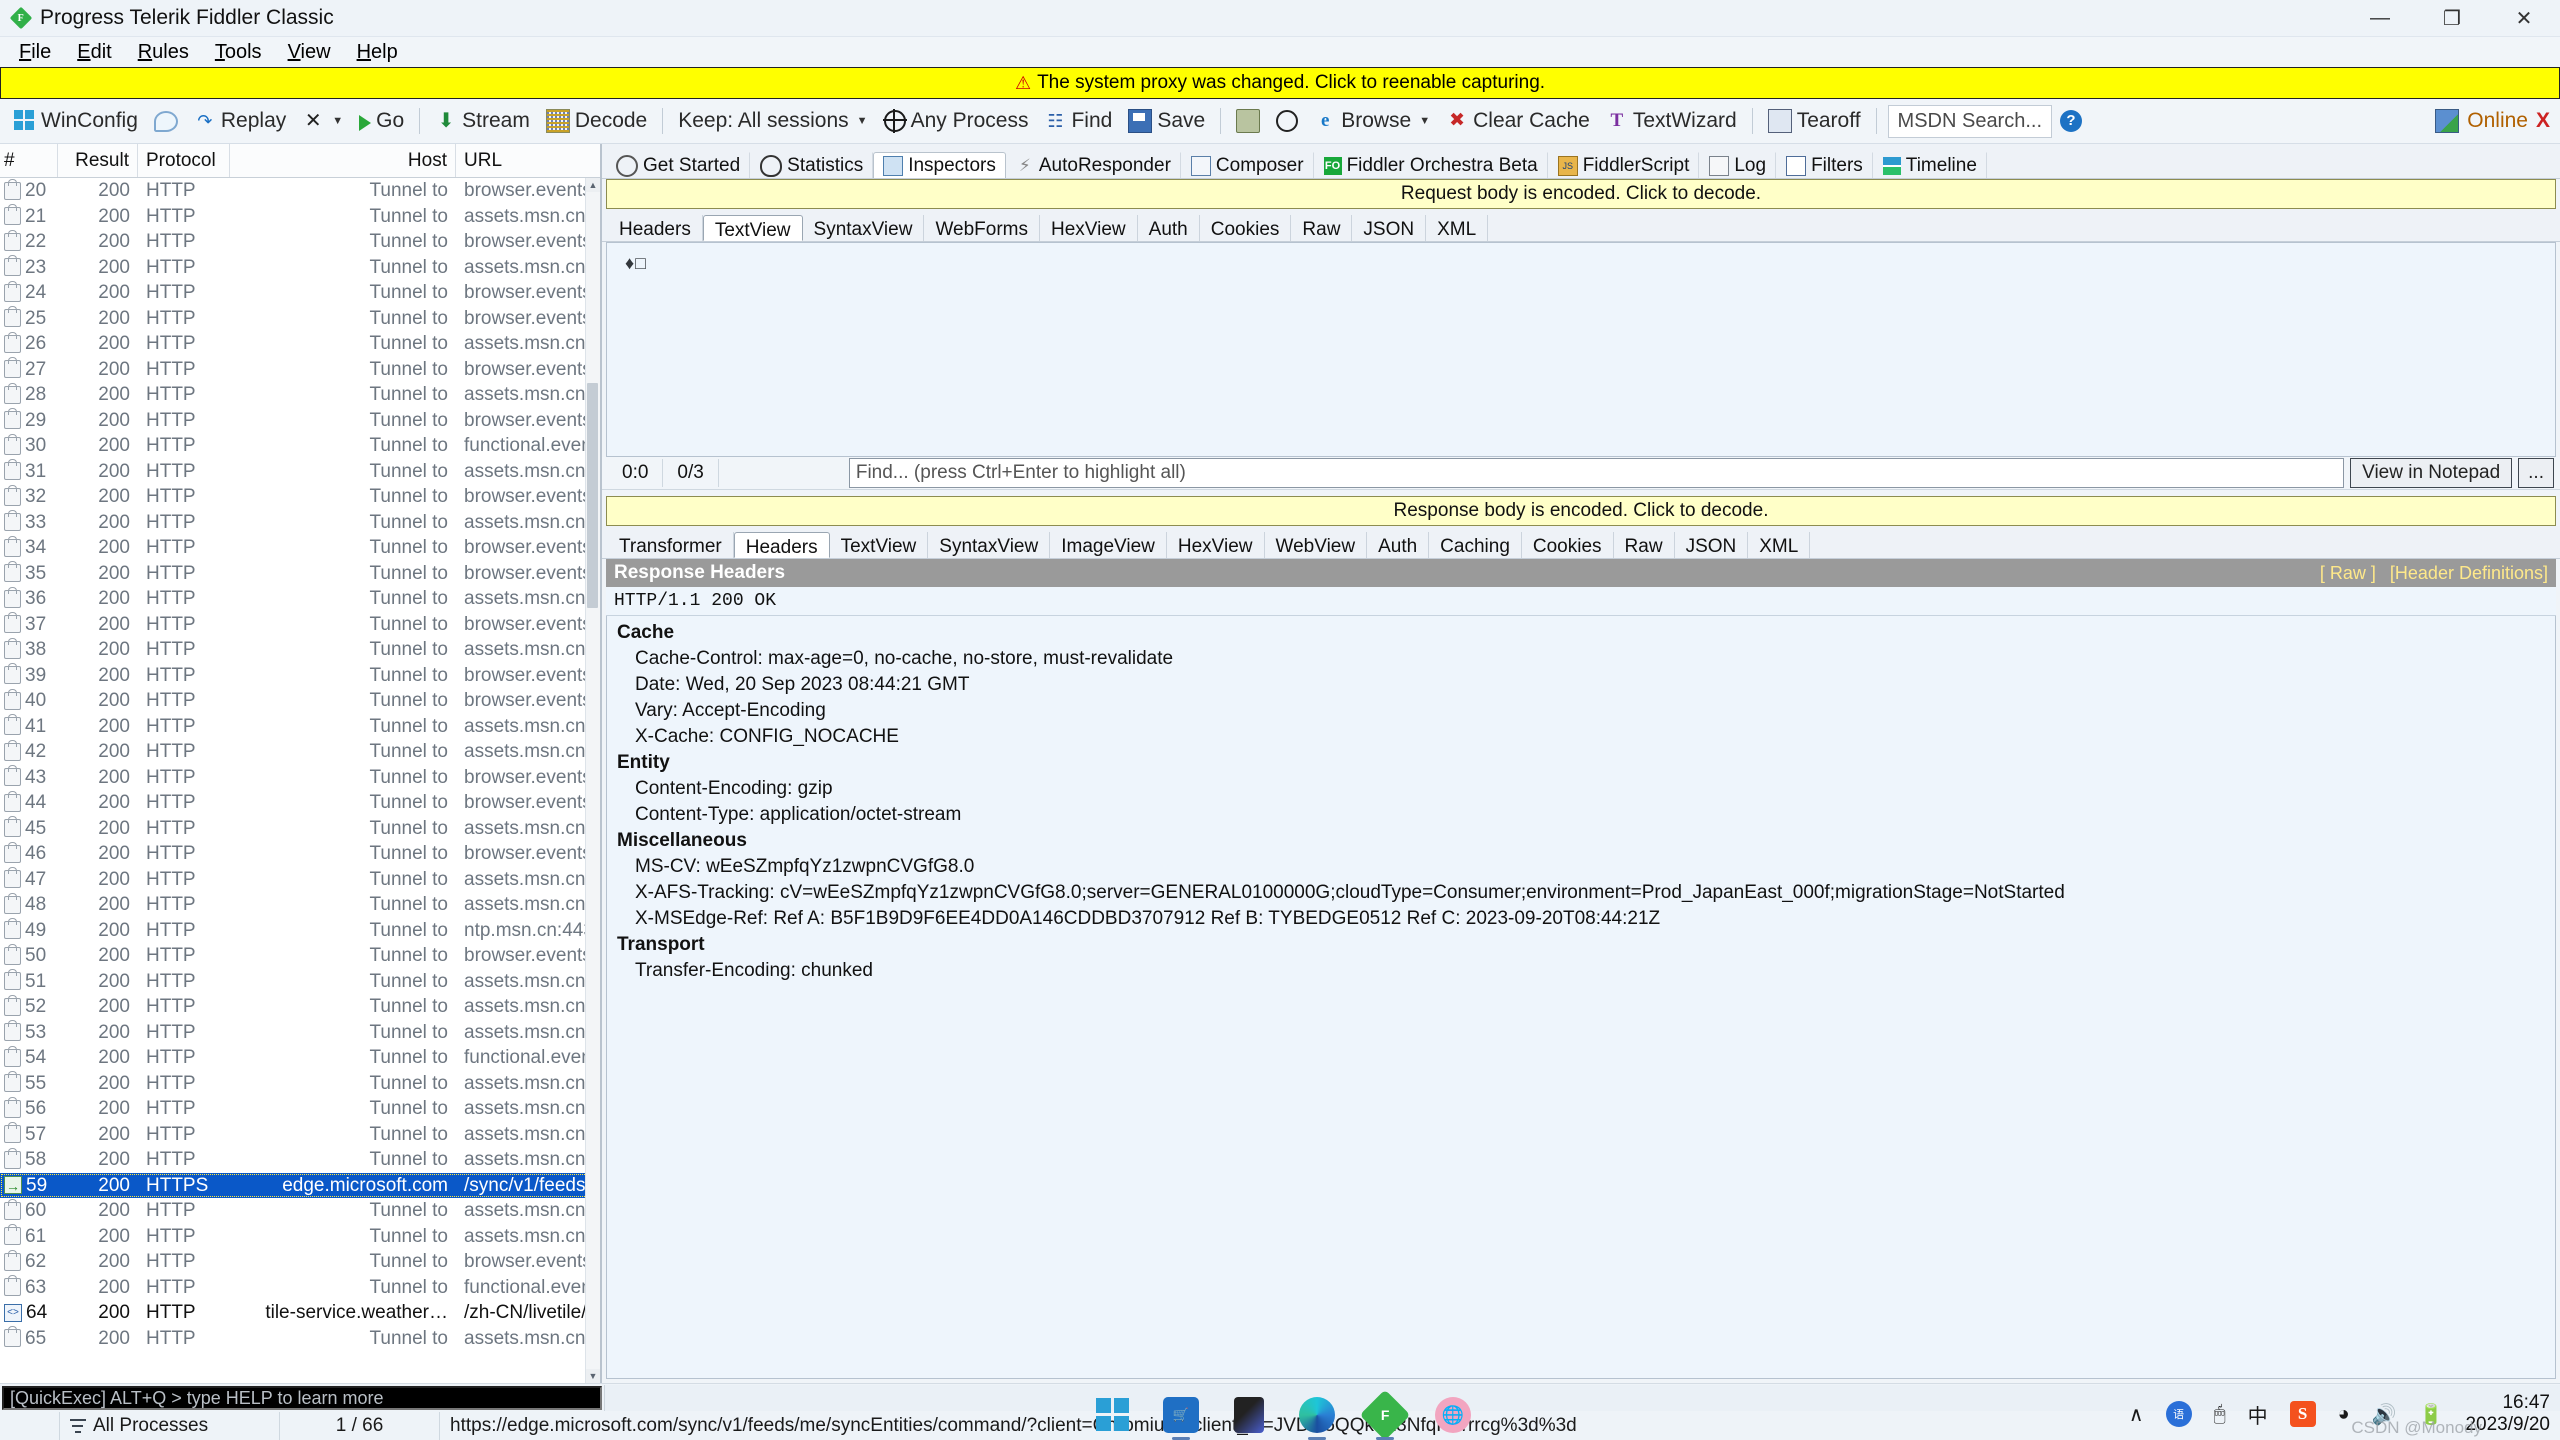 This screenshot has height=1440, width=2560. What do you see at coordinates (2524, 18) in the screenshot?
I see `close-button: ✕` at bounding box center [2524, 18].